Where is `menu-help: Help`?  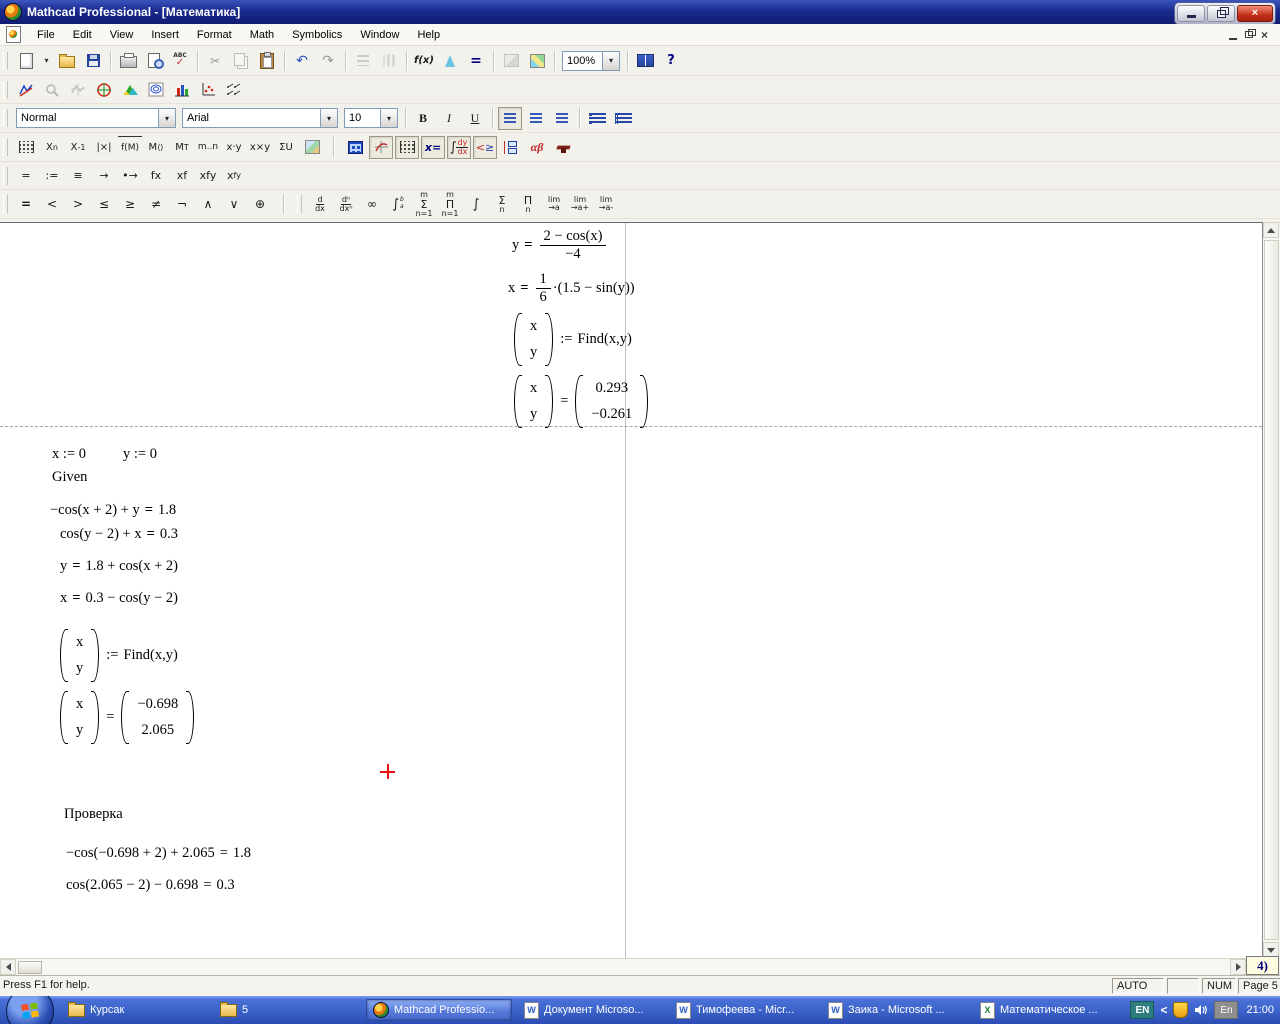
menu-help: Help is located at coordinates (428, 35).